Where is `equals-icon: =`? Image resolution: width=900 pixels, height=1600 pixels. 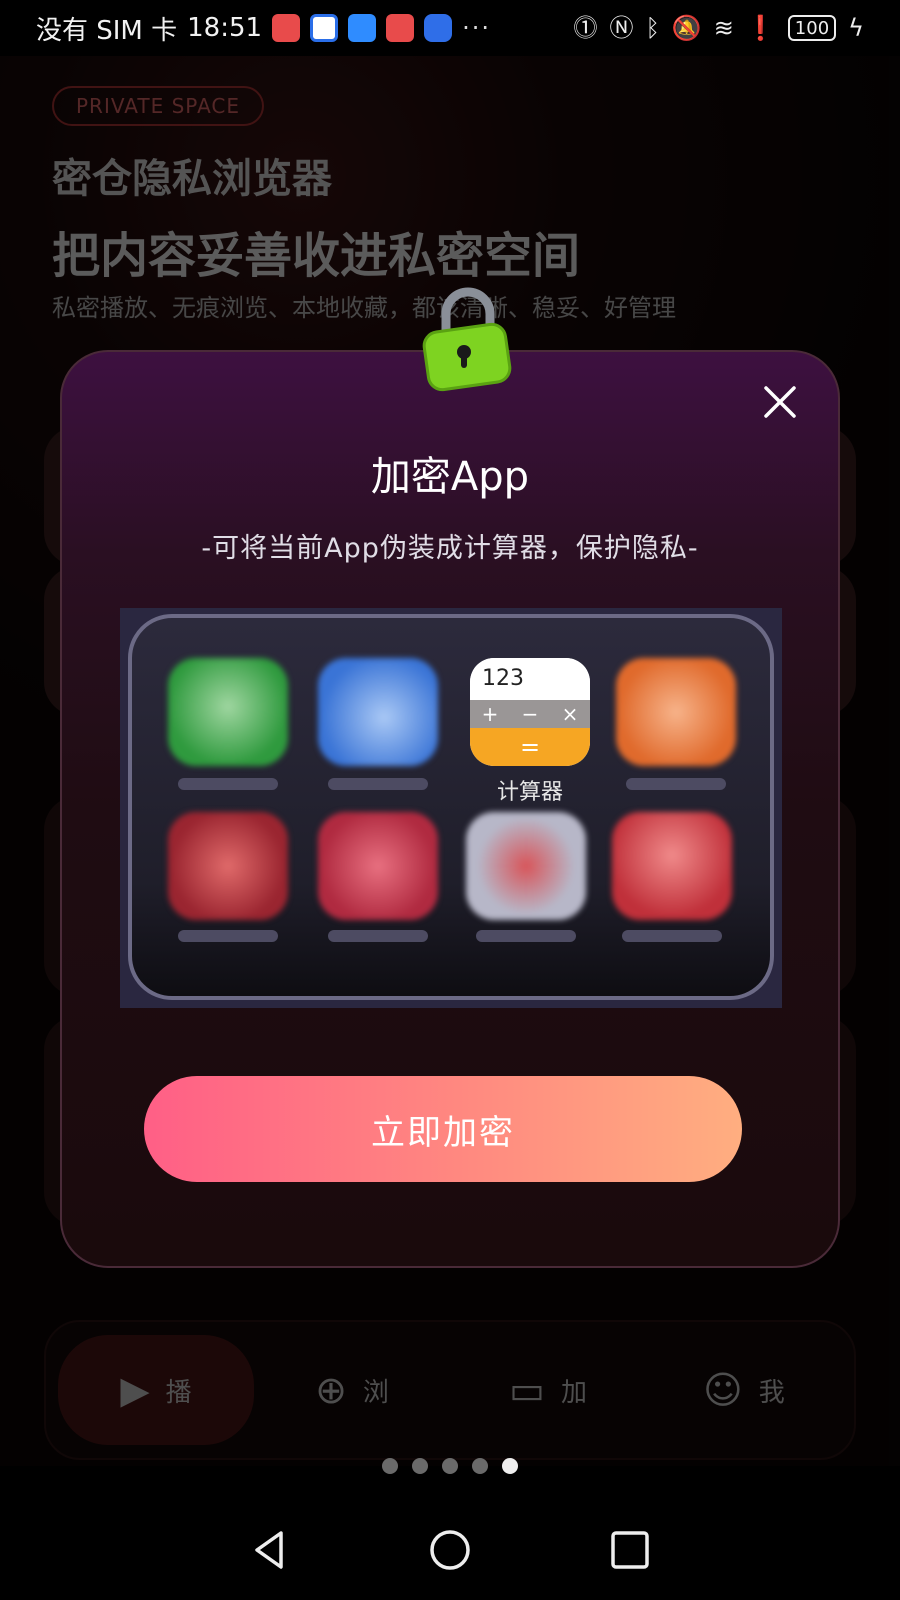 equals-icon: = is located at coordinates (530, 747).